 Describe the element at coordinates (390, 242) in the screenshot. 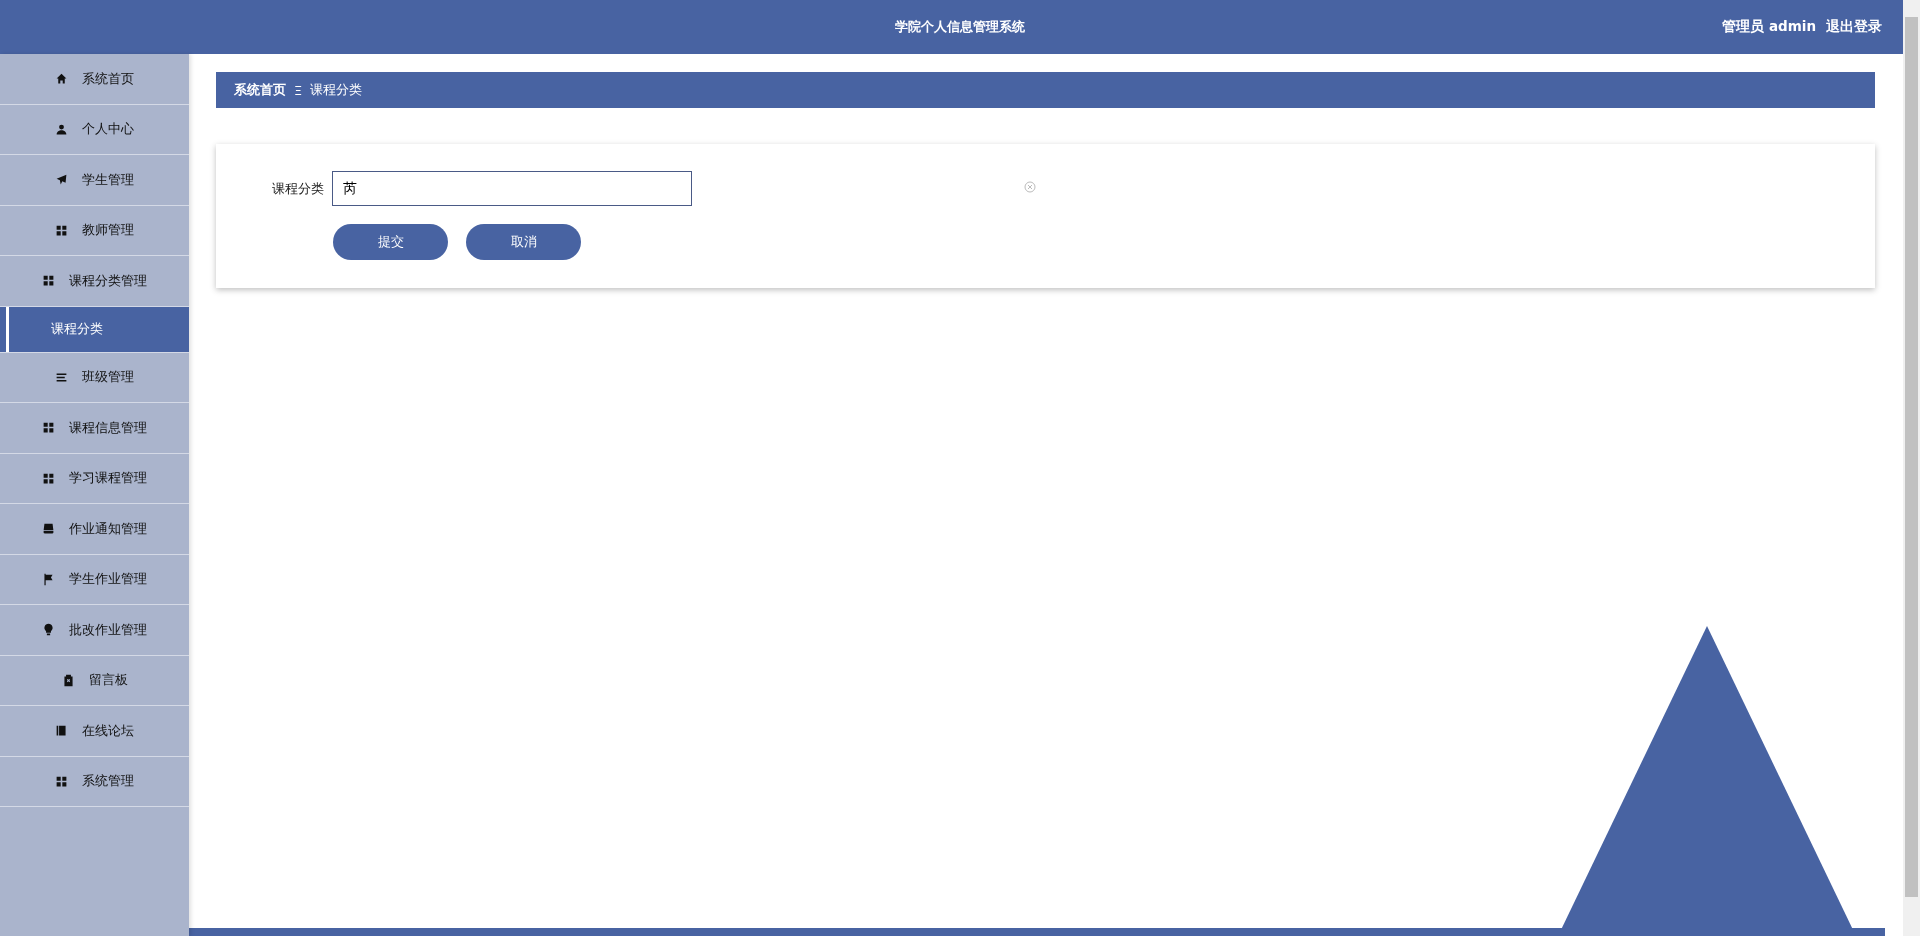

I see `submit-button: 提交` at that location.